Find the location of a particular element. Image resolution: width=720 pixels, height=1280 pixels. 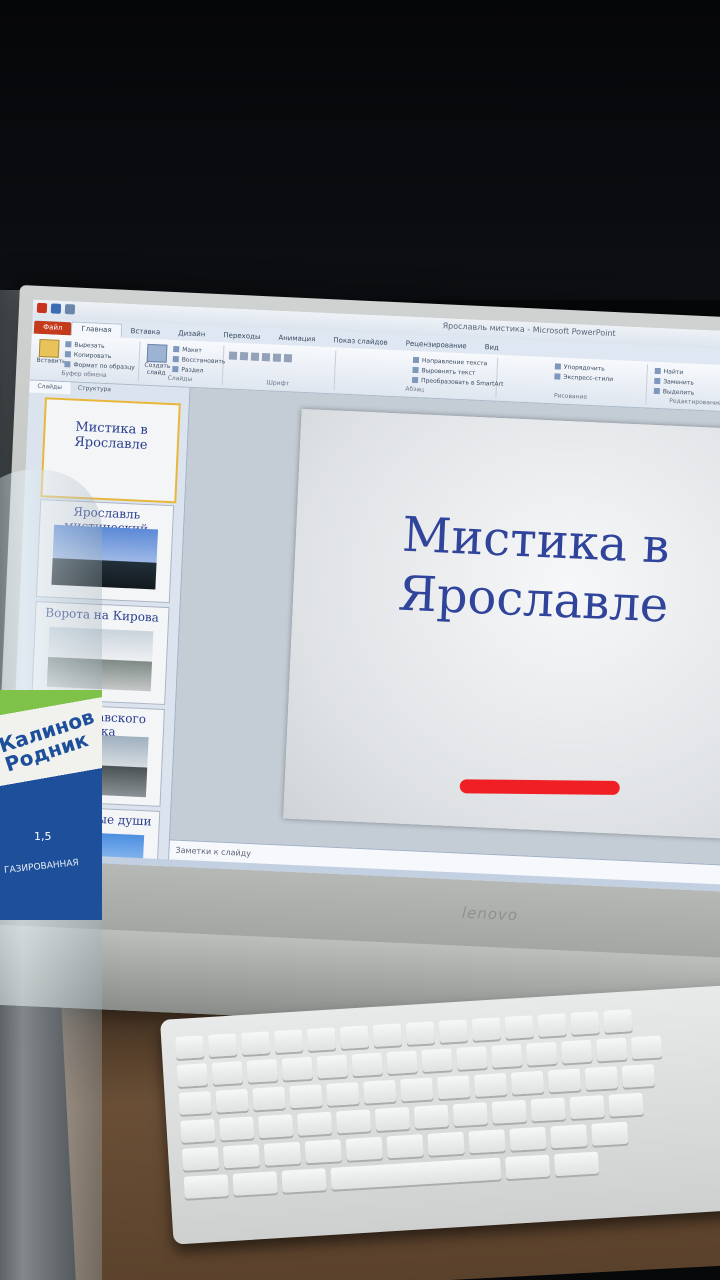

clipboard-icon is located at coordinates (49, 348).